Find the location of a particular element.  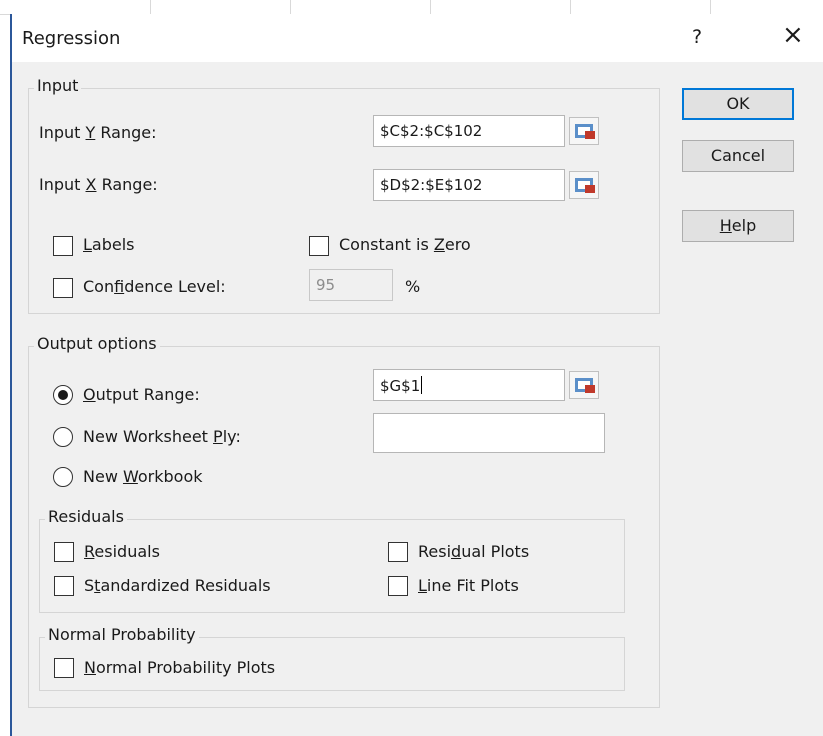

line-fit-plots-label: Line Fit Plots is located at coordinates (468, 585).